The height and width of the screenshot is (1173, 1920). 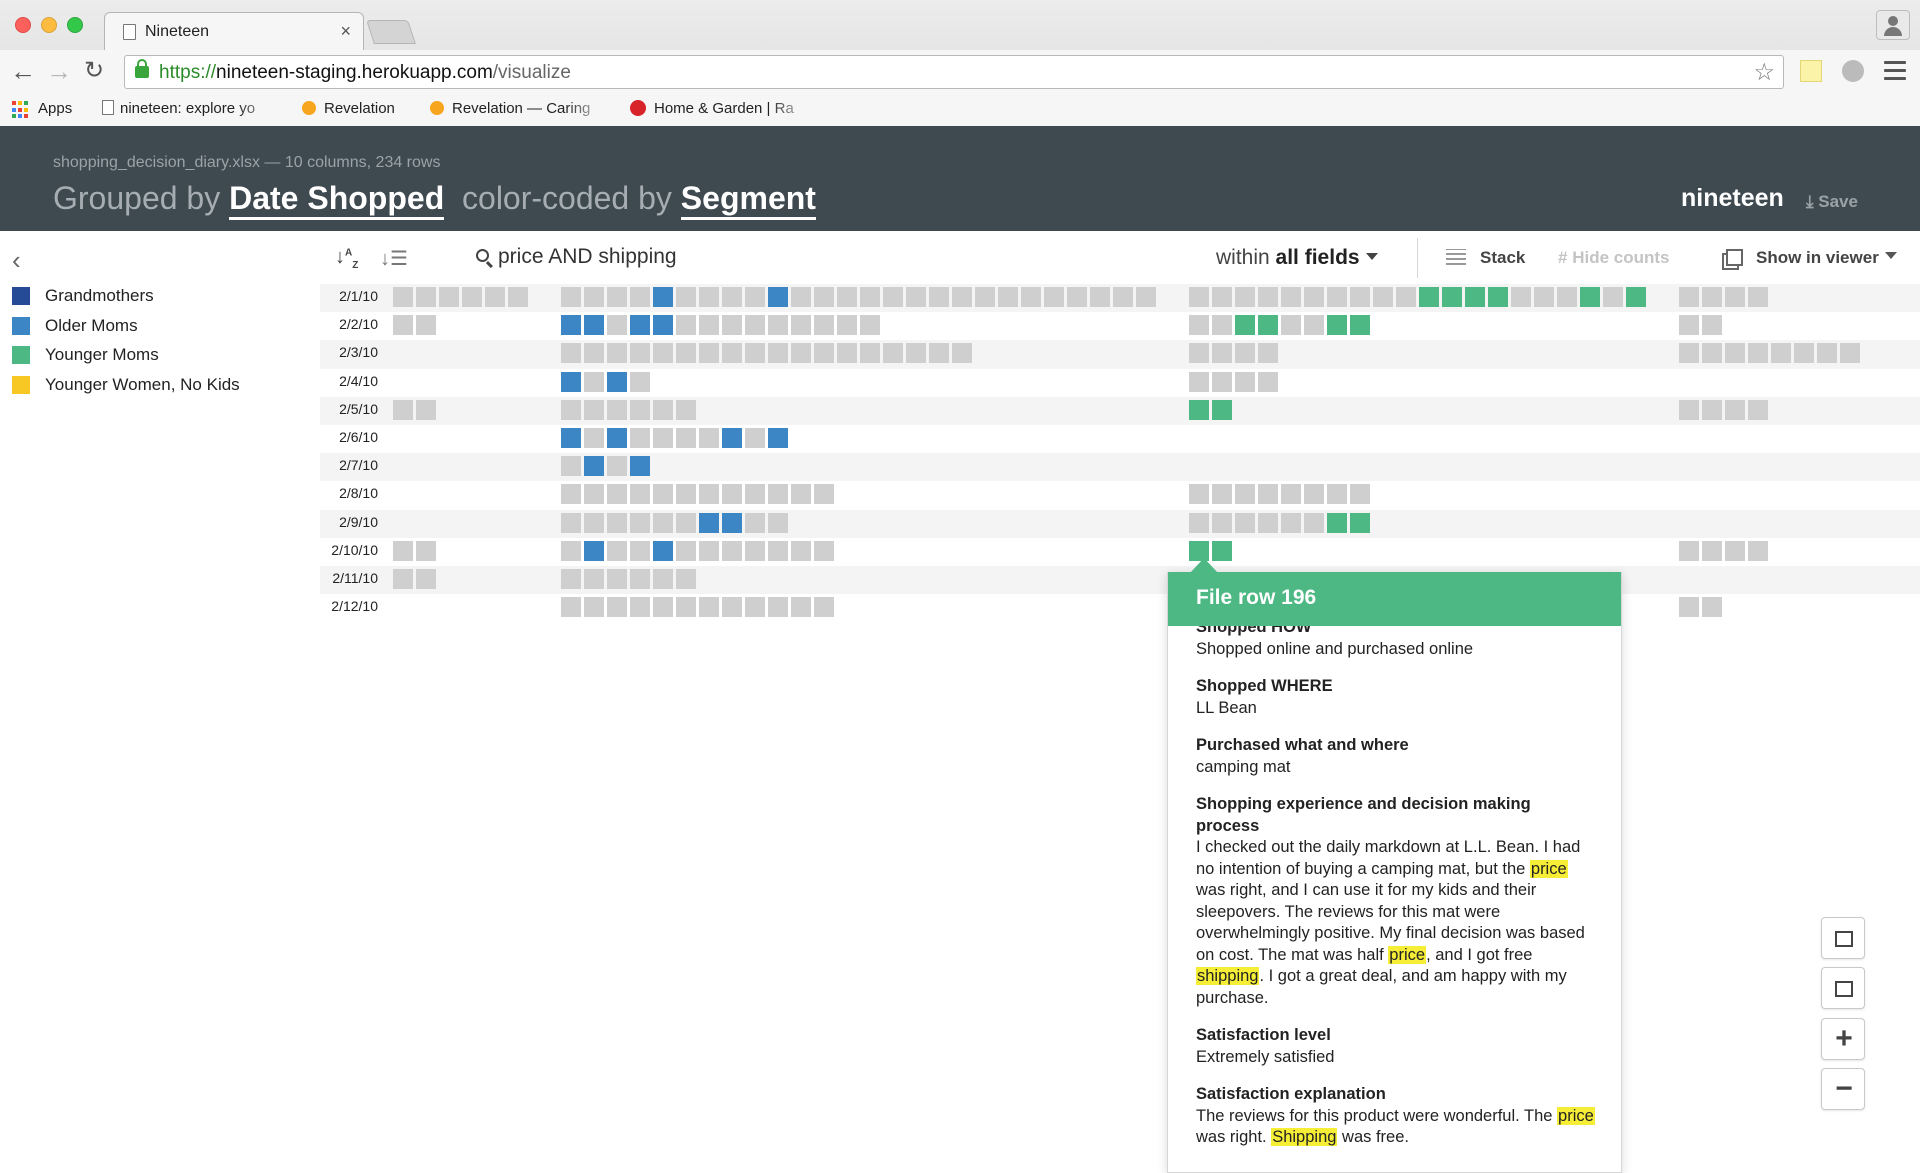 I want to click on sort-alphabetical-icon: ↓AZ, so click(x=346, y=258).